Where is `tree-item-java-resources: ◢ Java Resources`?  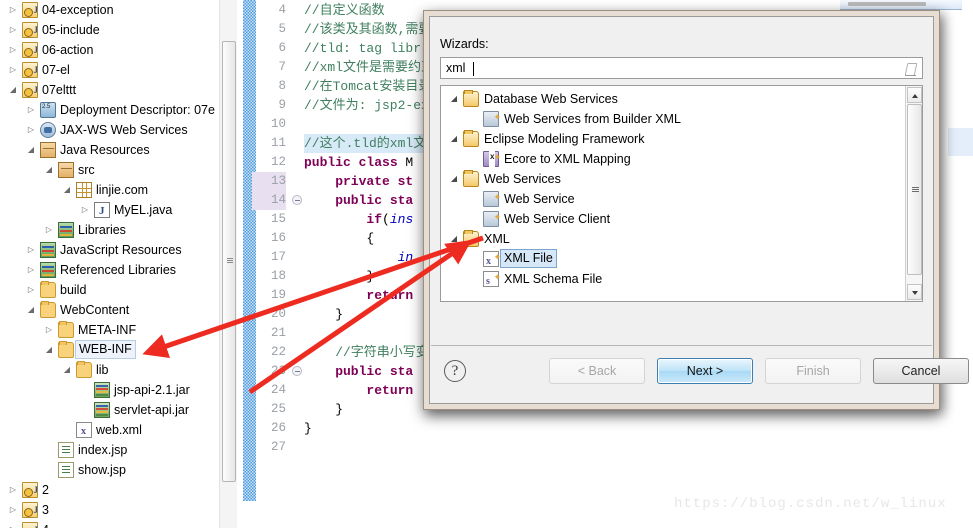 tree-item-java-resources: ◢ Java Resources is located at coordinates (119, 150).